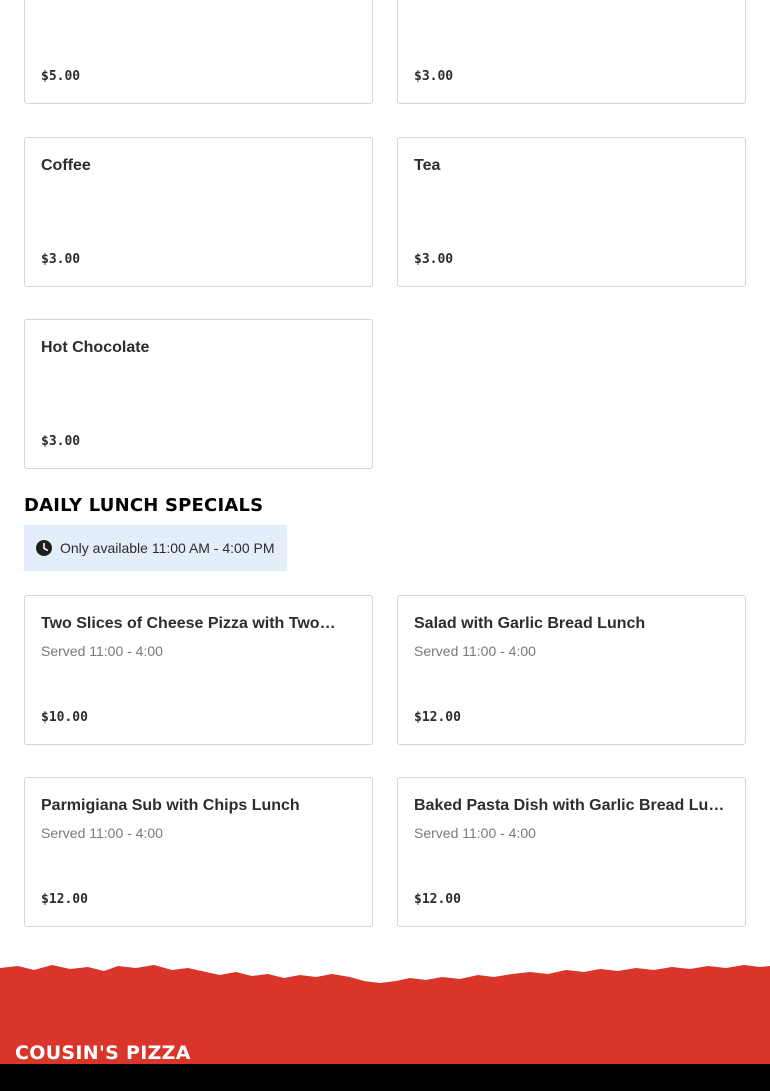  What do you see at coordinates (64, 717) in the screenshot?
I see `menu-item-price: $10.00` at bounding box center [64, 717].